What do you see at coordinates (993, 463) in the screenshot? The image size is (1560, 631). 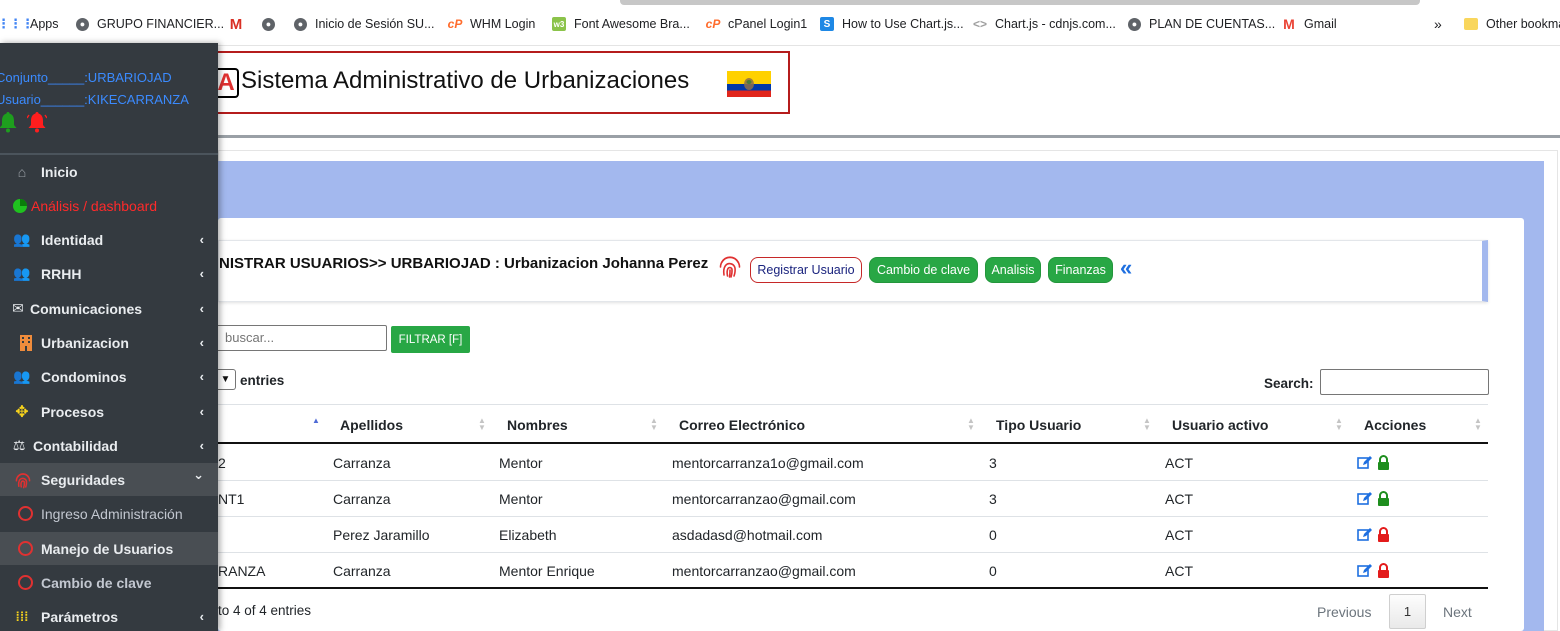 I see `cell-tipo: 3` at bounding box center [993, 463].